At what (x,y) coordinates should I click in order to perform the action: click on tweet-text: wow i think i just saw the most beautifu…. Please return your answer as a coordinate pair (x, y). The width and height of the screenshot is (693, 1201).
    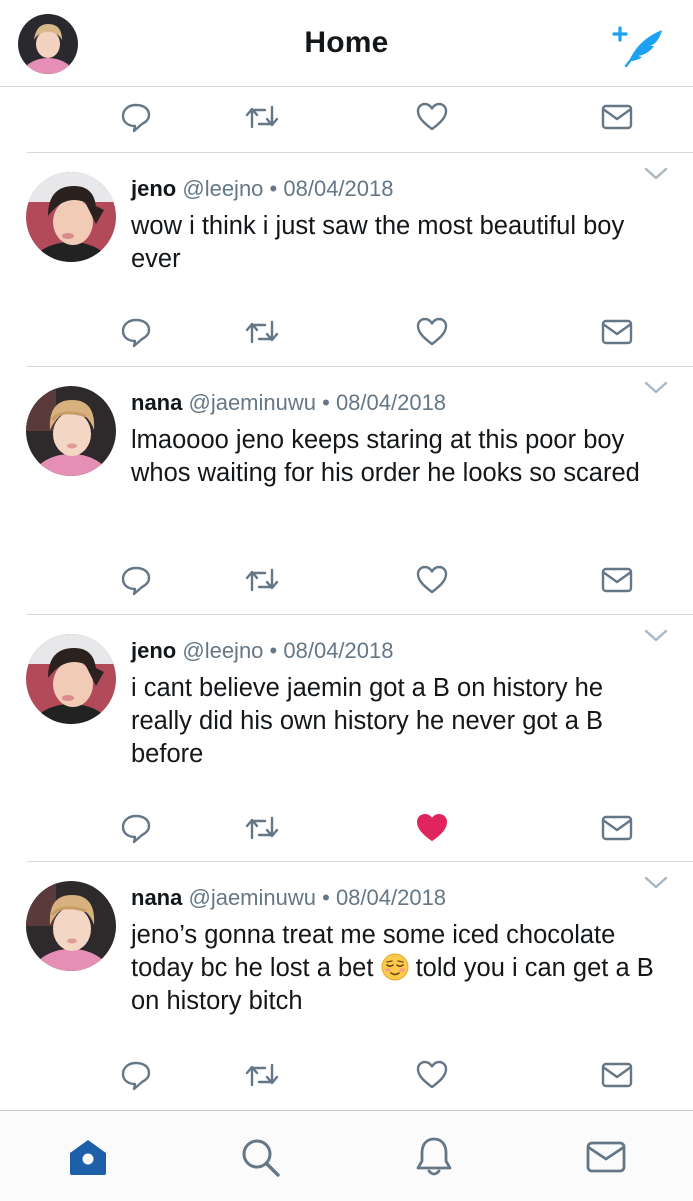
    Looking at the image, I should click on (378, 242).